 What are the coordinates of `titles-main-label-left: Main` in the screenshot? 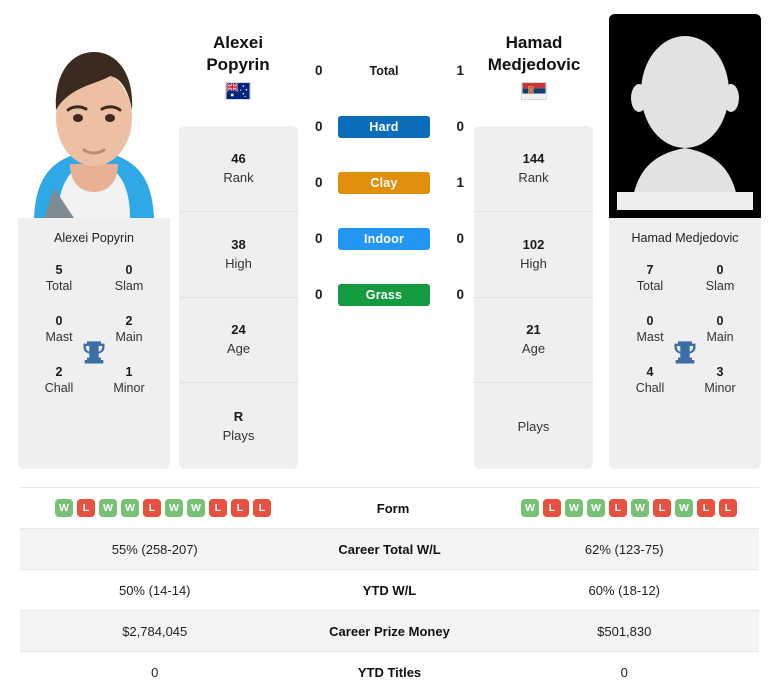 It's located at (129, 337).